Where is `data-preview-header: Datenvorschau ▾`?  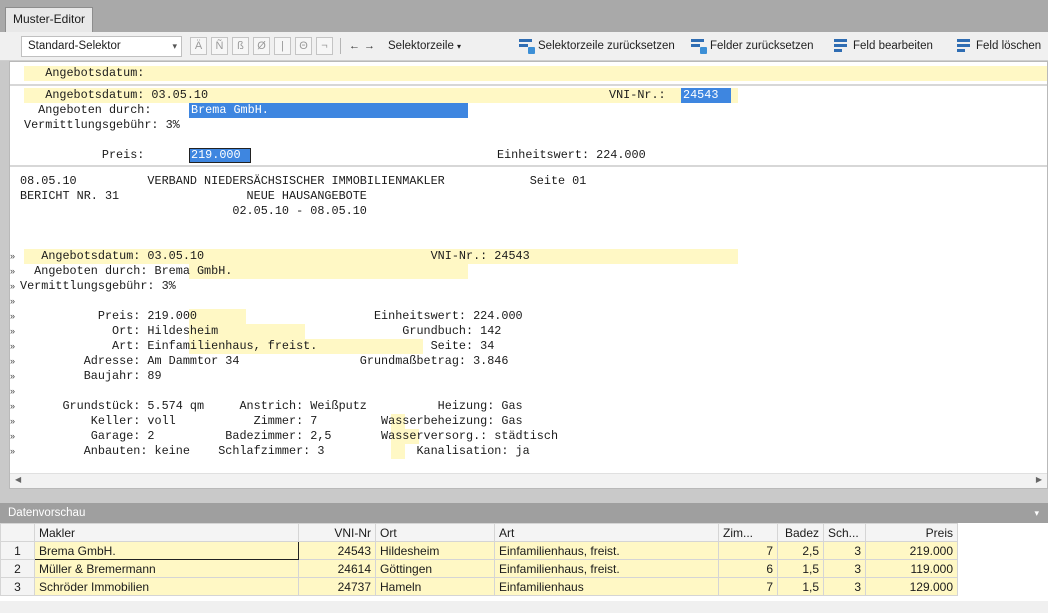 data-preview-header: Datenvorschau ▾ is located at coordinates (524, 513).